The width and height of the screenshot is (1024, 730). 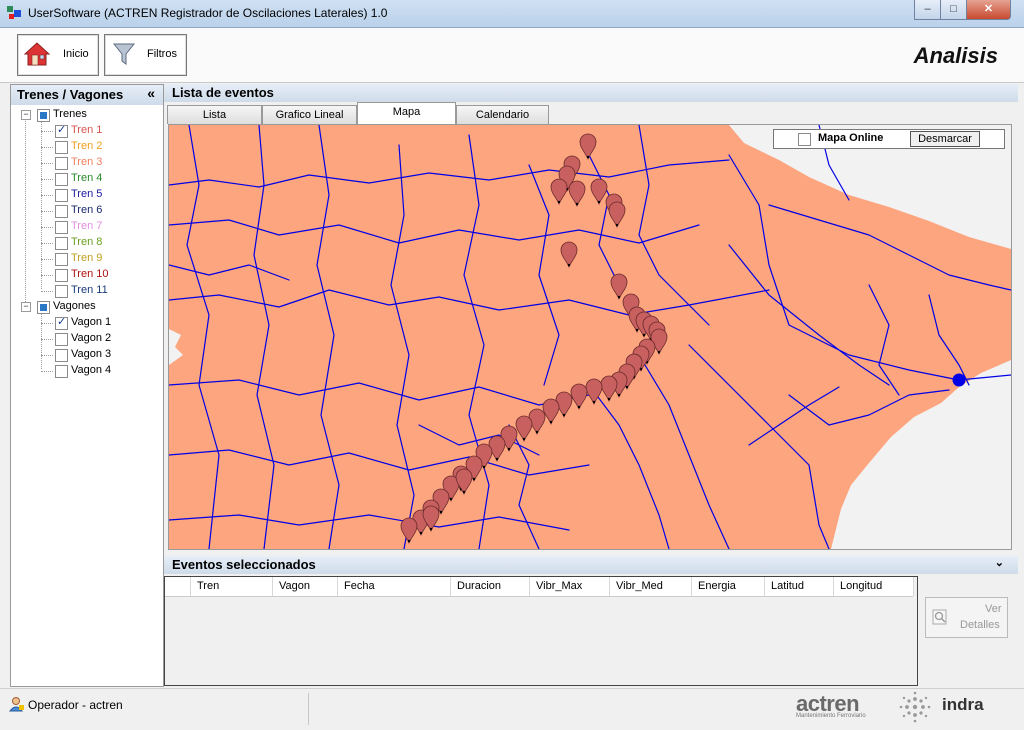 What do you see at coordinates (874, 586) in the screenshot?
I see `column-header-longitud: Longitud` at bounding box center [874, 586].